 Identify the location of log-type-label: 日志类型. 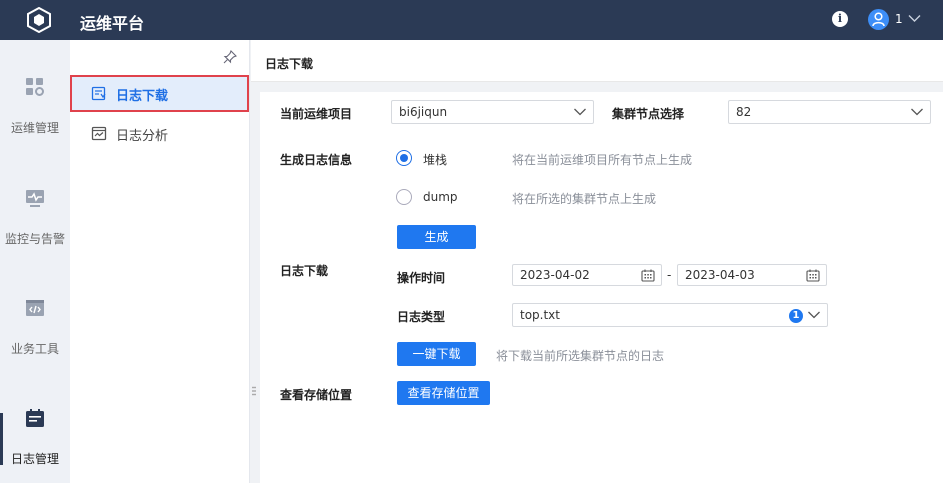
(421, 317).